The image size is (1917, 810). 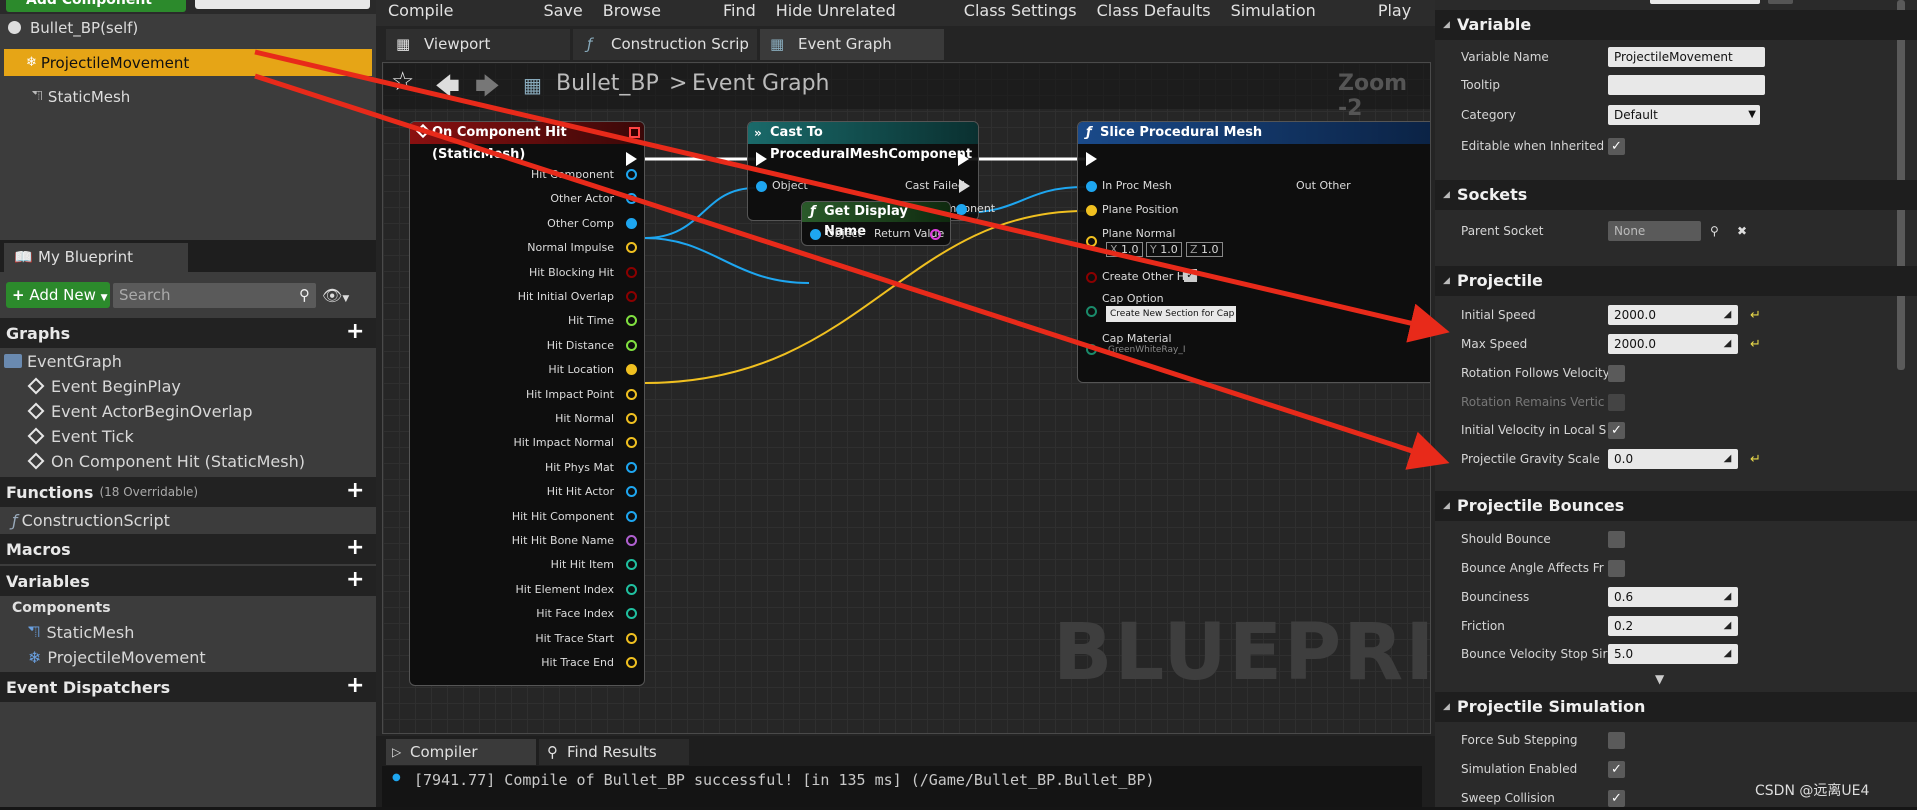 I want to click on rotation-follows-checkbox, so click(x=1616, y=373).